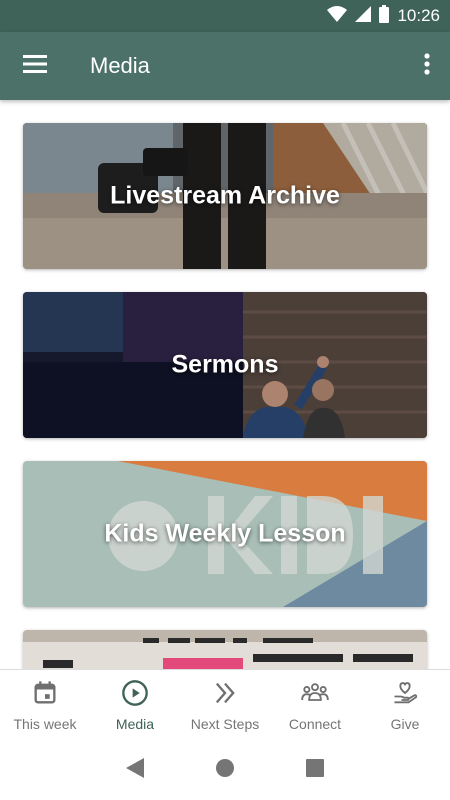 This screenshot has height=800, width=450. I want to click on nav-item-media: Media, so click(135, 705).